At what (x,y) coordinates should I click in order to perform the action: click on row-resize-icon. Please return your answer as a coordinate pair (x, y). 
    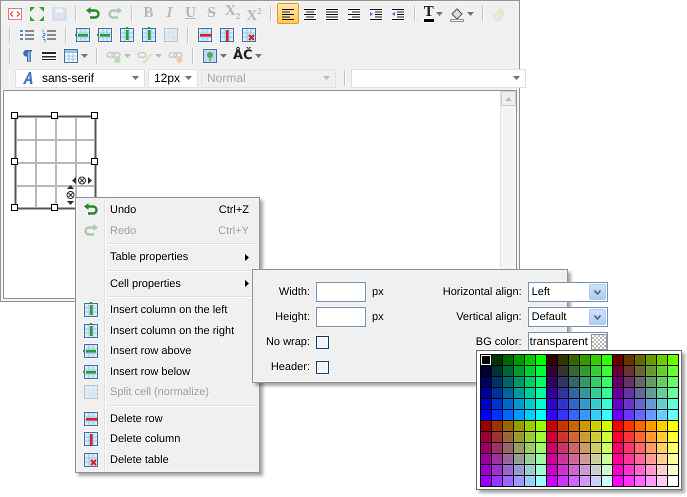
    Looking at the image, I should click on (70, 195).